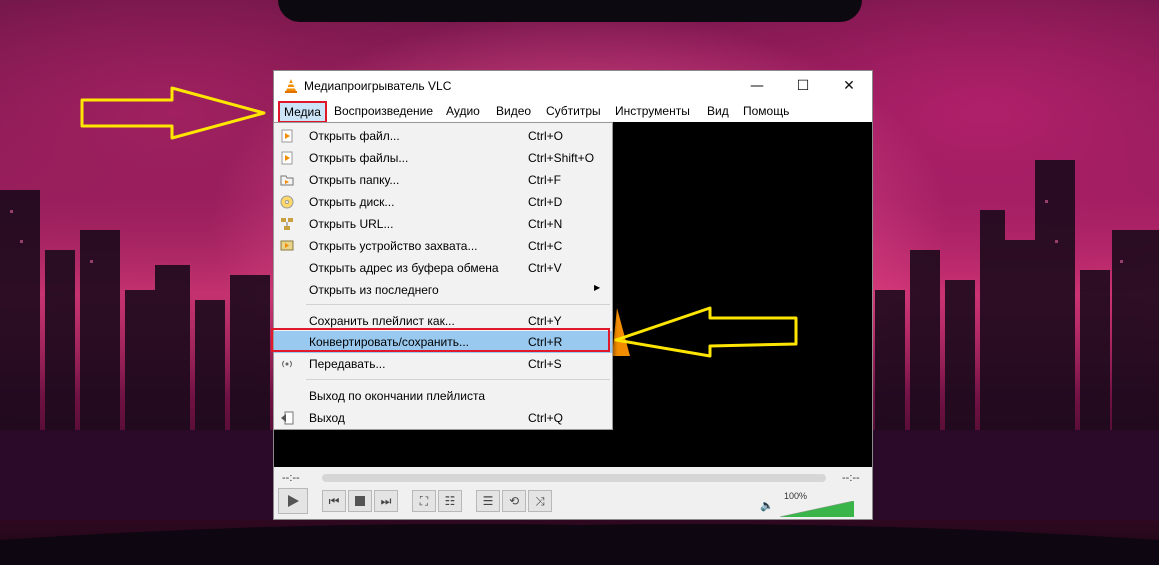 The width and height of the screenshot is (1159, 565). I want to click on menu-item-shortcut: Ctrl+Q, so click(546, 418).